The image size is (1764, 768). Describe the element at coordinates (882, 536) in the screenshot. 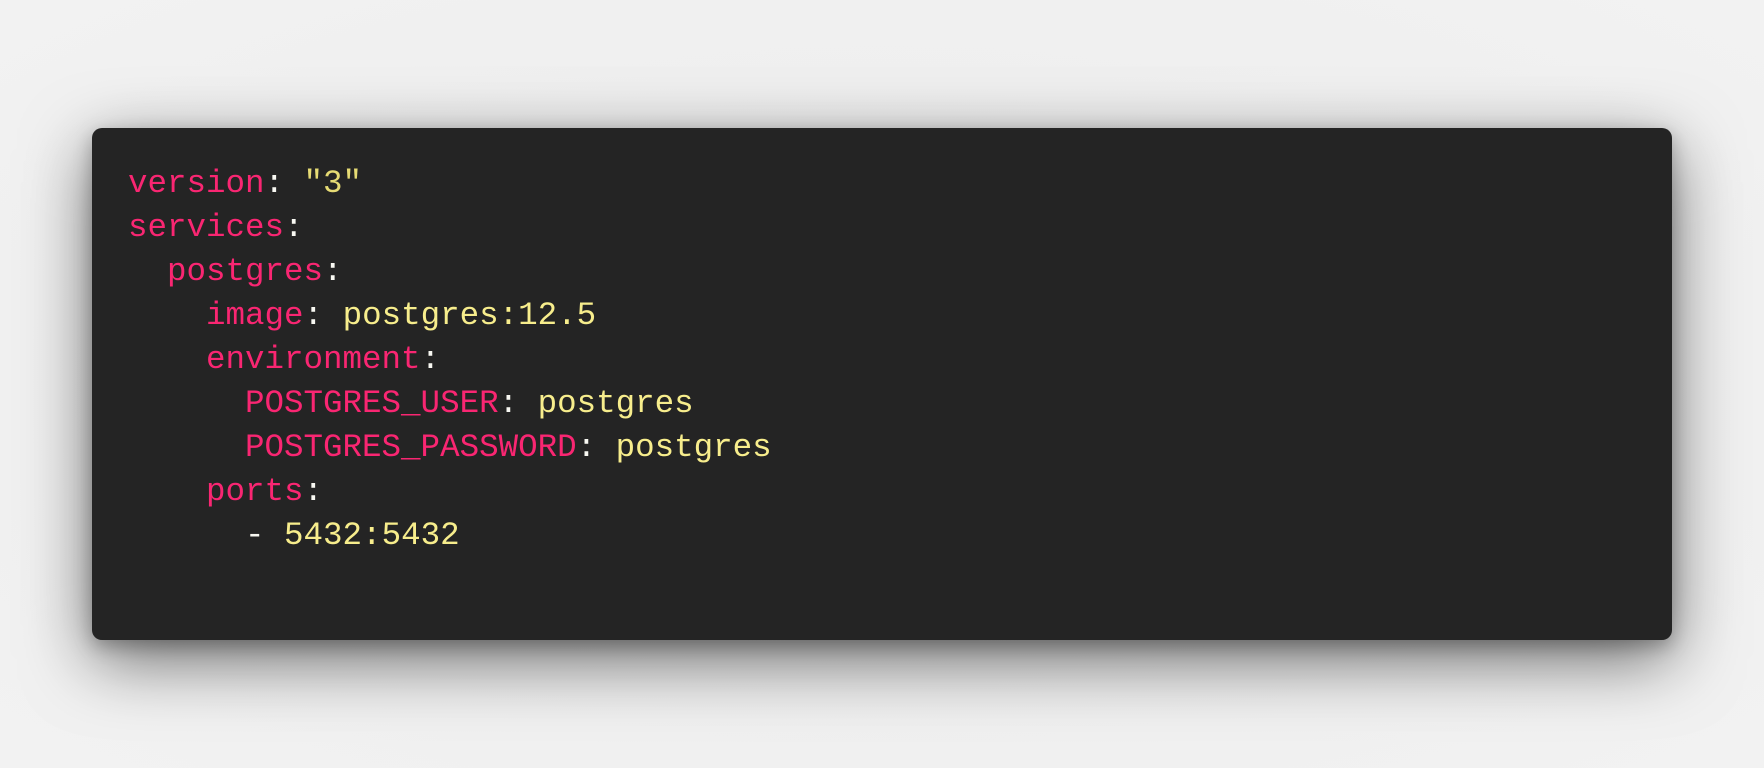

I see `code-line-port-mapping: - 5432:5432` at that location.